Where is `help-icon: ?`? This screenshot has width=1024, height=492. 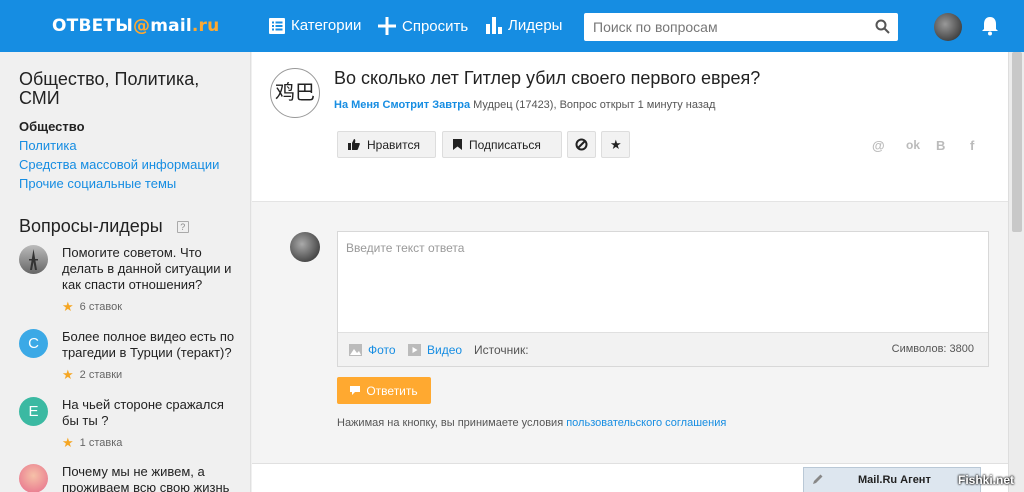 help-icon: ? is located at coordinates (182, 226).